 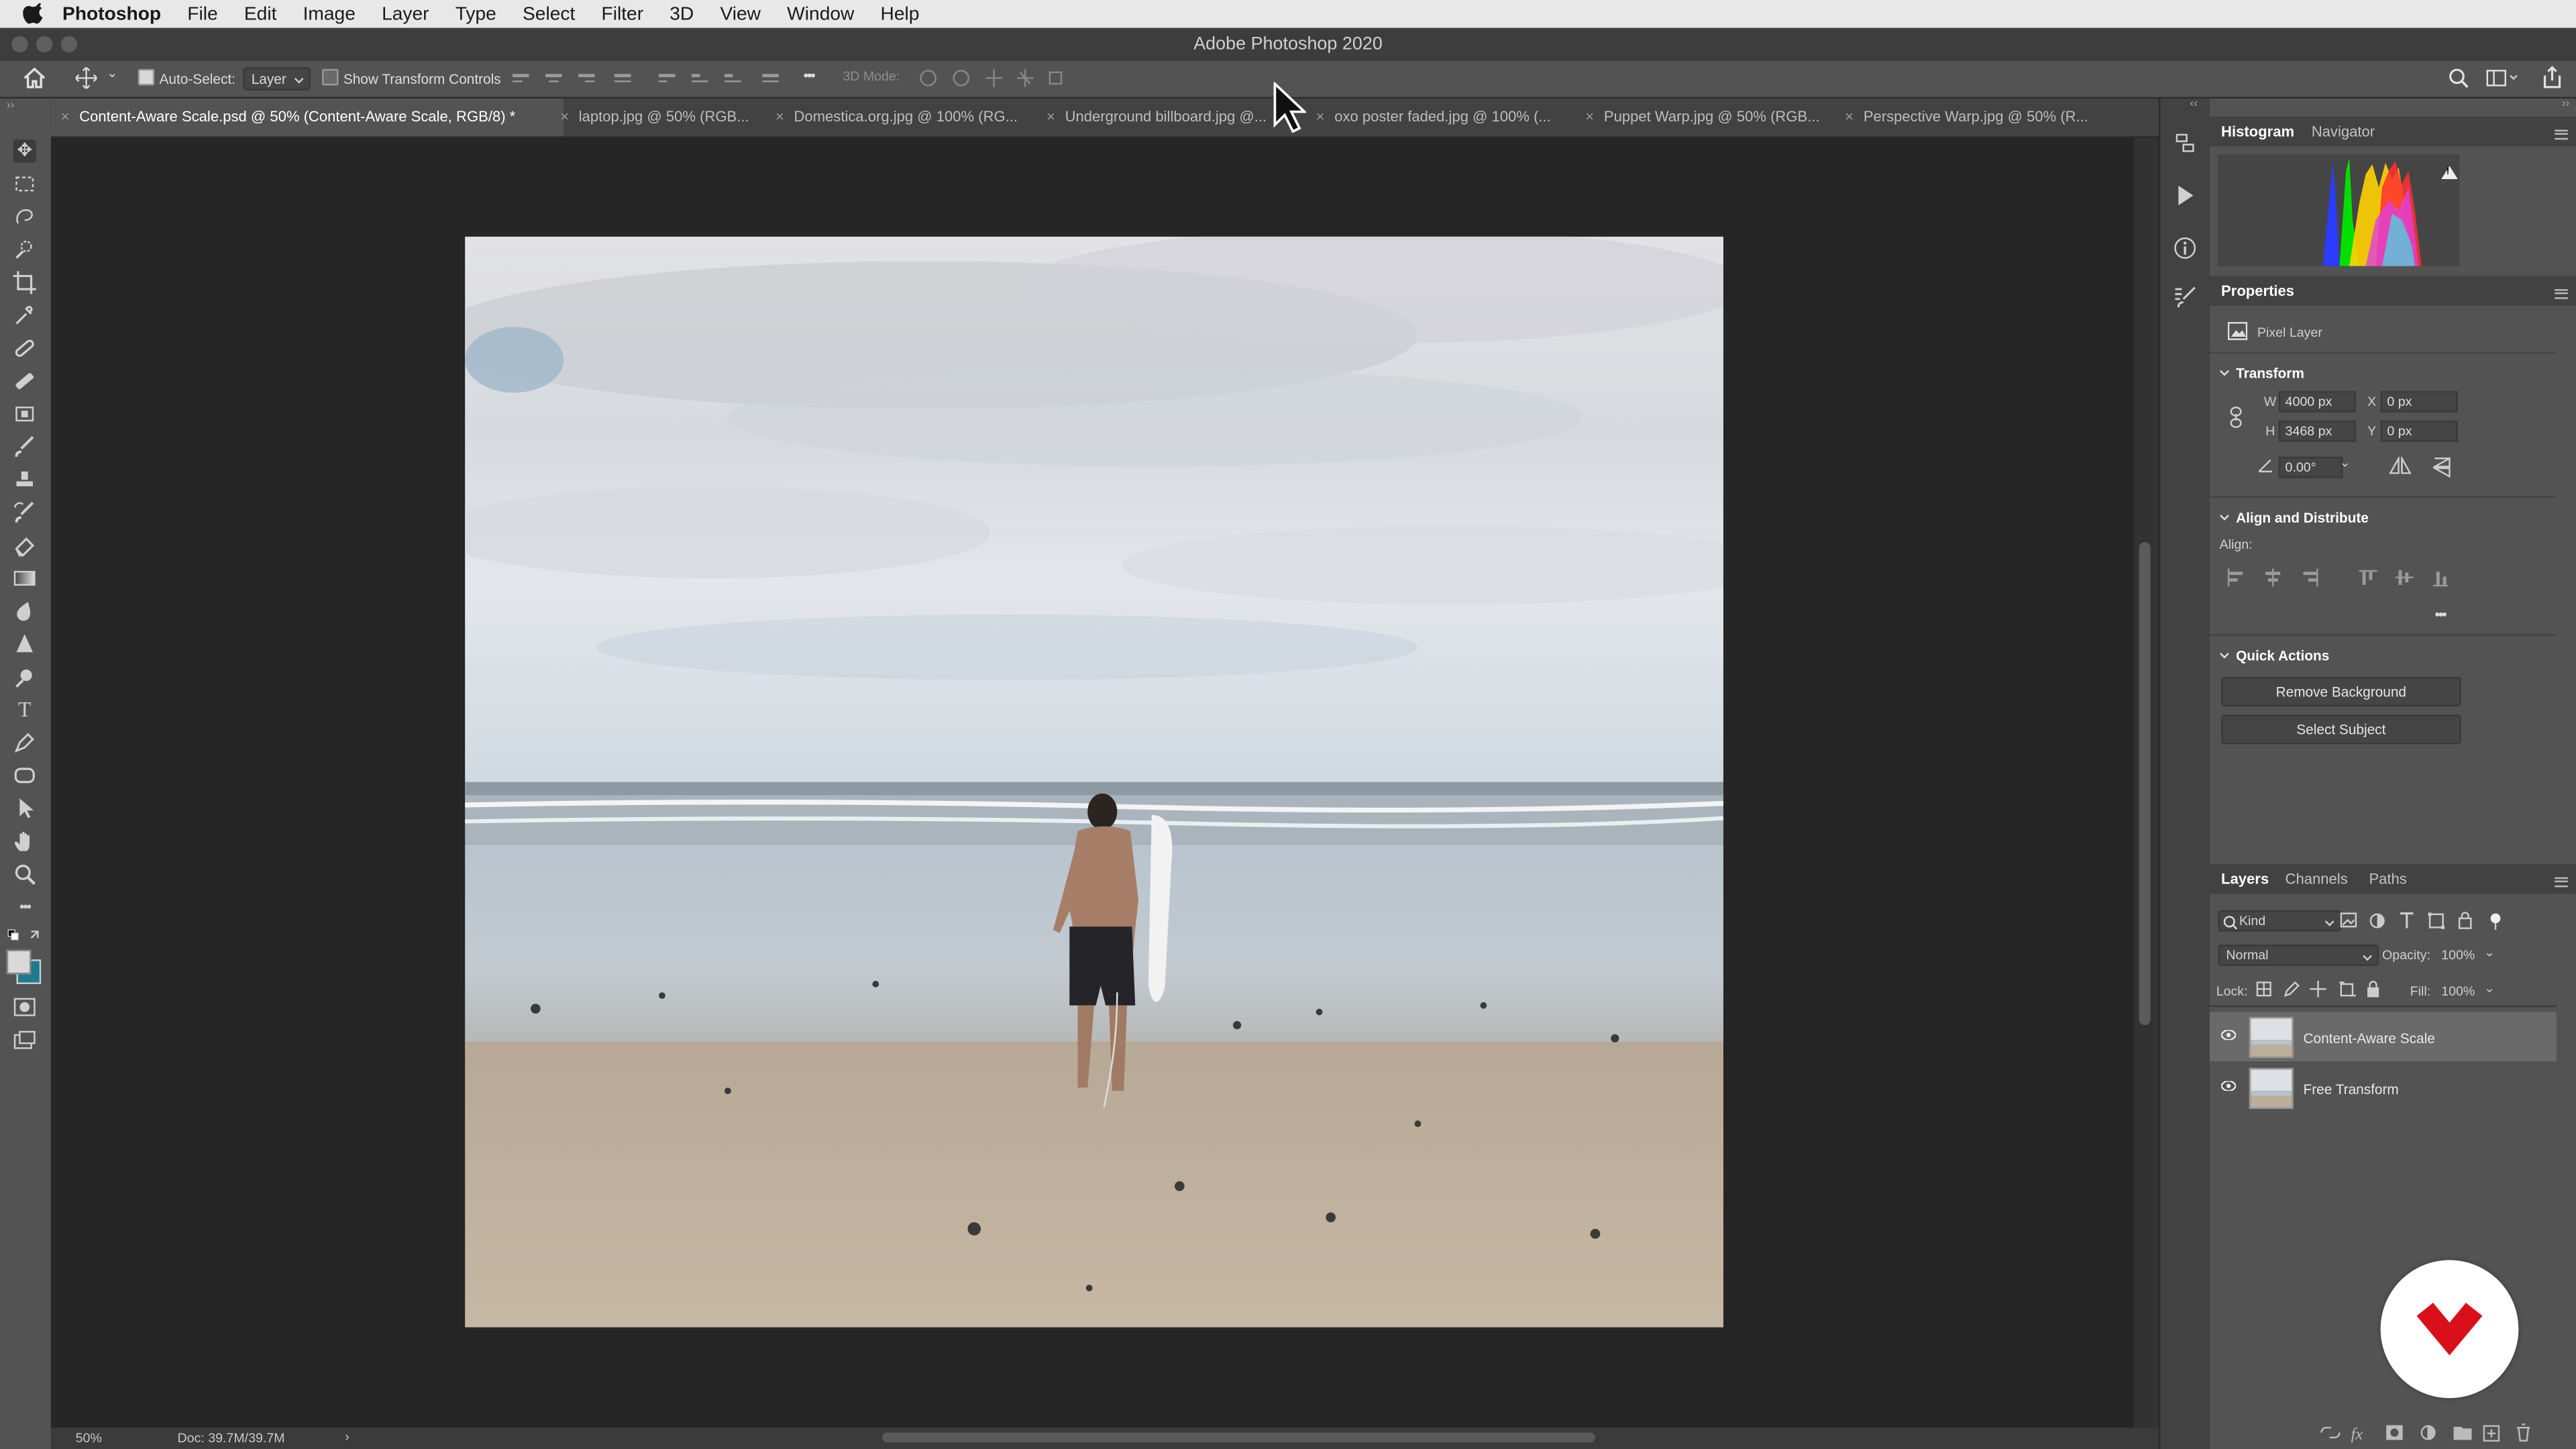 I want to click on tab-navigator: Navigator, so click(x=2343, y=131).